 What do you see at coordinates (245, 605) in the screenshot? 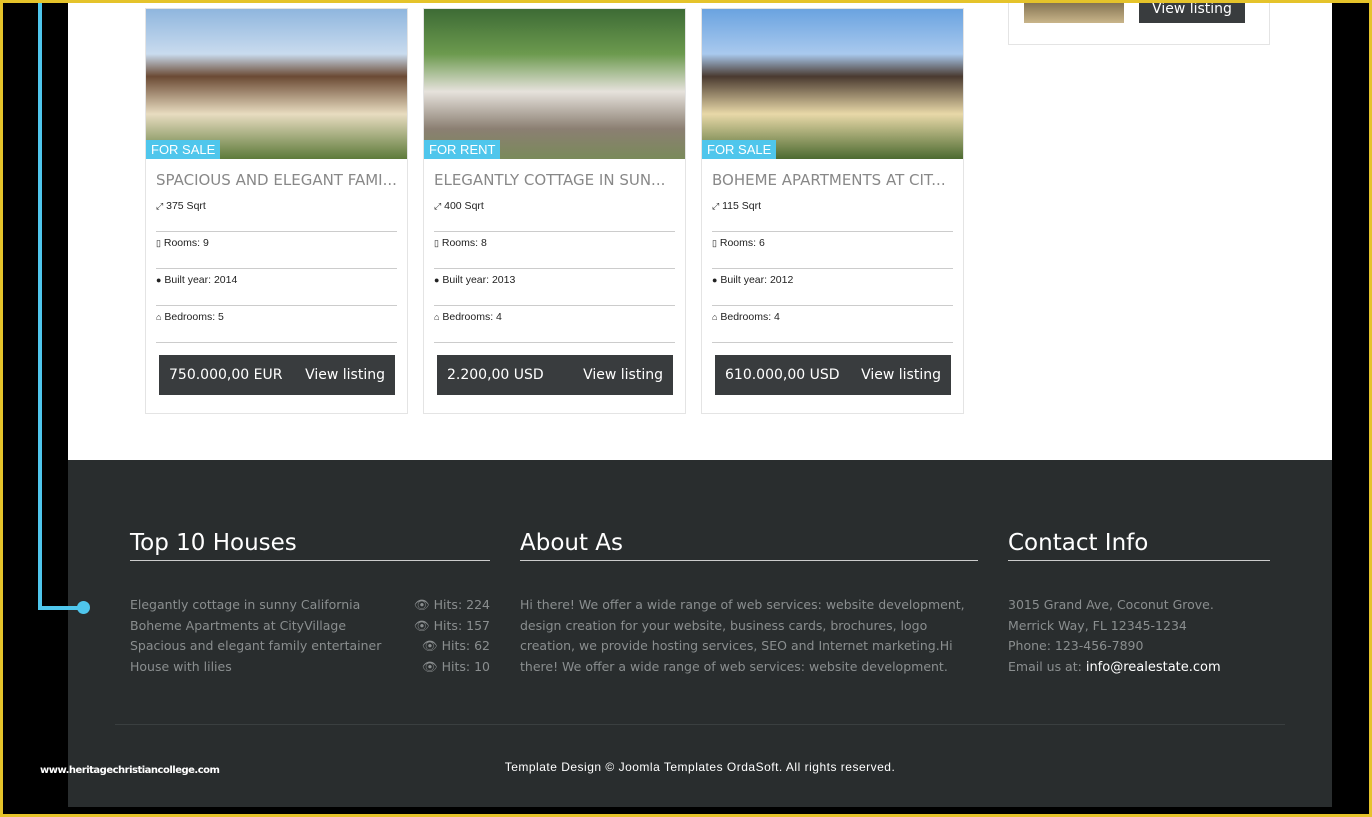
I see `house-name: Elegantly cottage in sunny California` at bounding box center [245, 605].